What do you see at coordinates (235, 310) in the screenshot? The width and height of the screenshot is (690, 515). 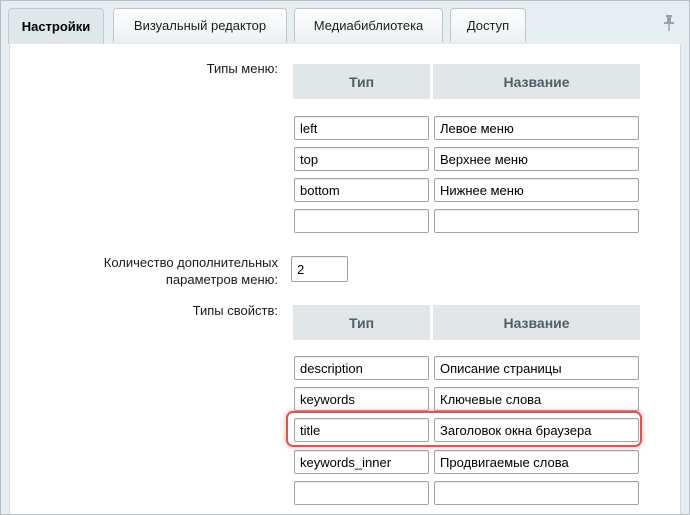 I see `property-types-label: Типы свойств:` at bounding box center [235, 310].